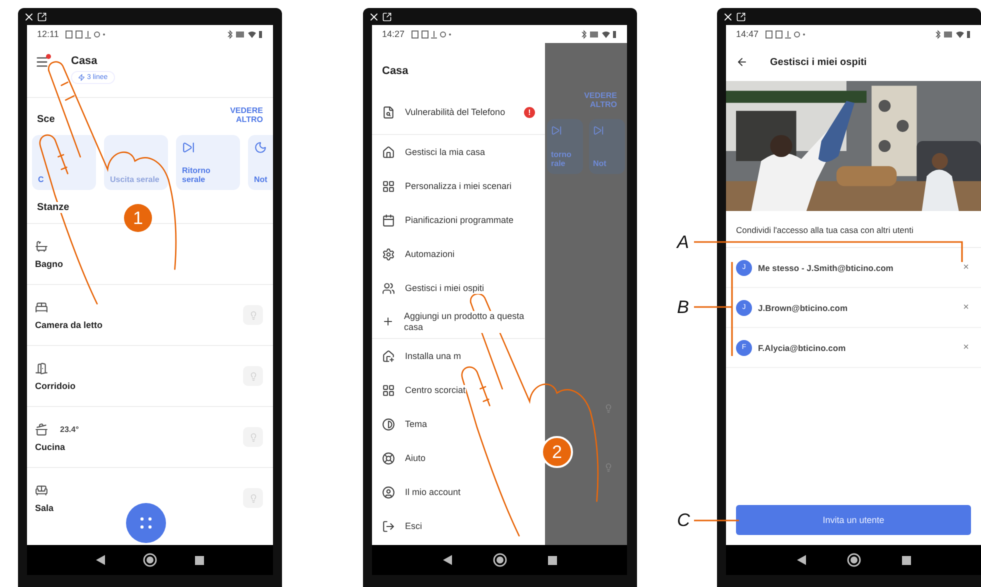  I want to click on menu-button, so click(42, 62).